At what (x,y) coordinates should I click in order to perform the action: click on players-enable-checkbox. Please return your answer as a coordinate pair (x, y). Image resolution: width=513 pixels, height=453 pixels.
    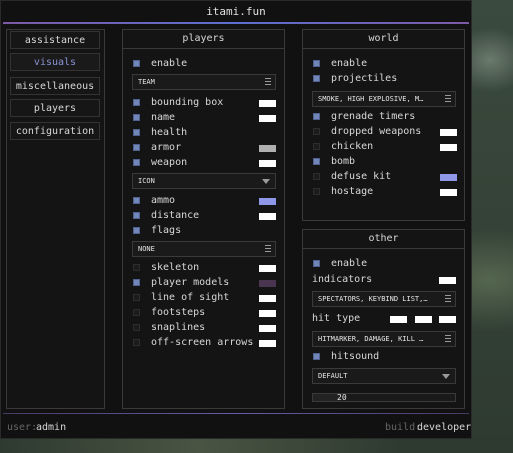
    Looking at the image, I should click on (136, 63).